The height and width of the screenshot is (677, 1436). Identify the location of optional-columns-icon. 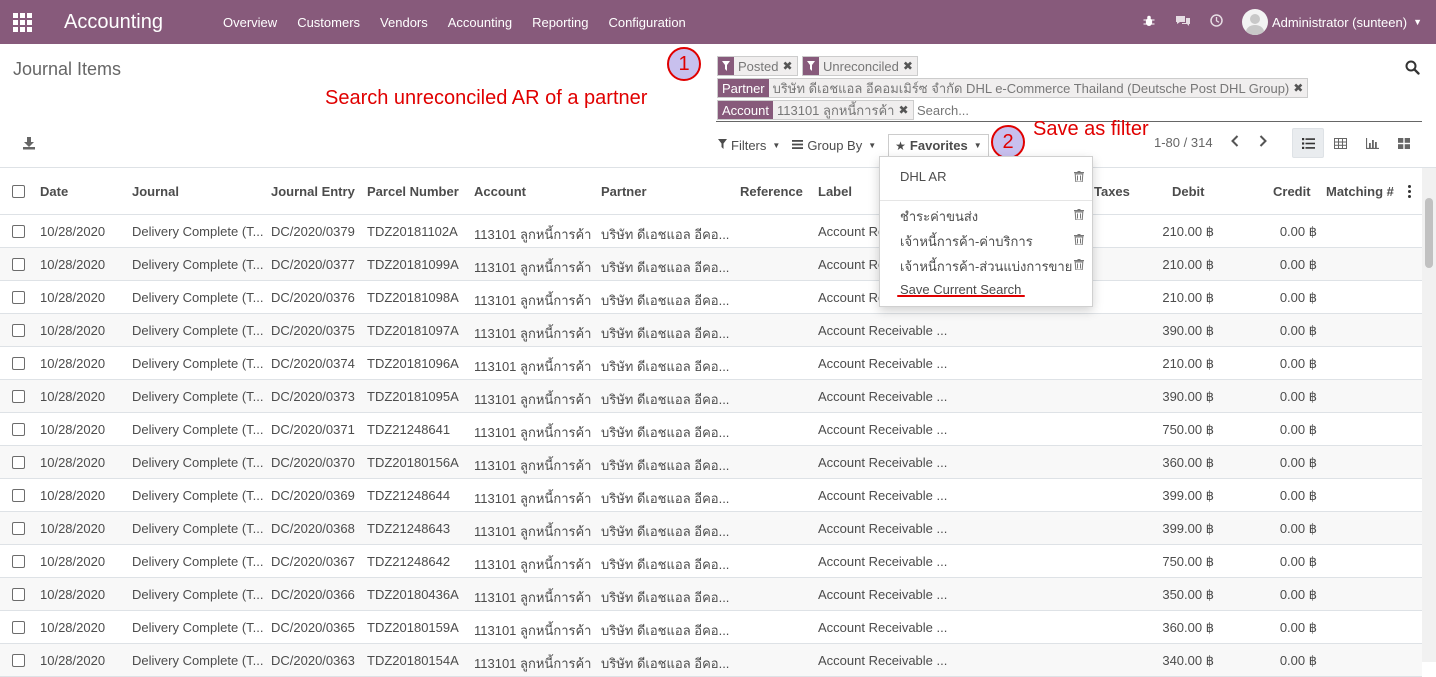
(1410, 192).